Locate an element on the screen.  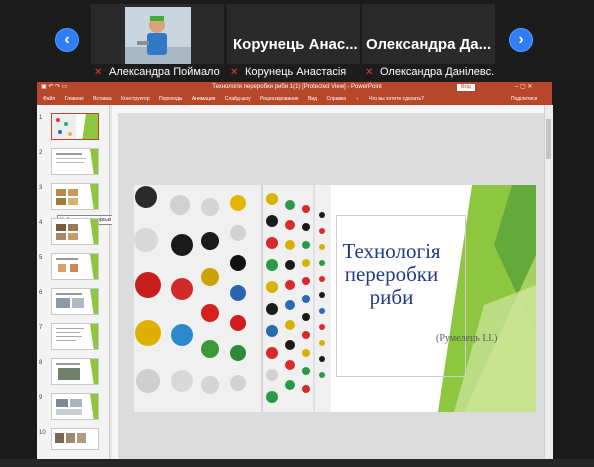
tell-me-search: ♀ Что вы хотите сделать? is located at coordinates (393, 99).